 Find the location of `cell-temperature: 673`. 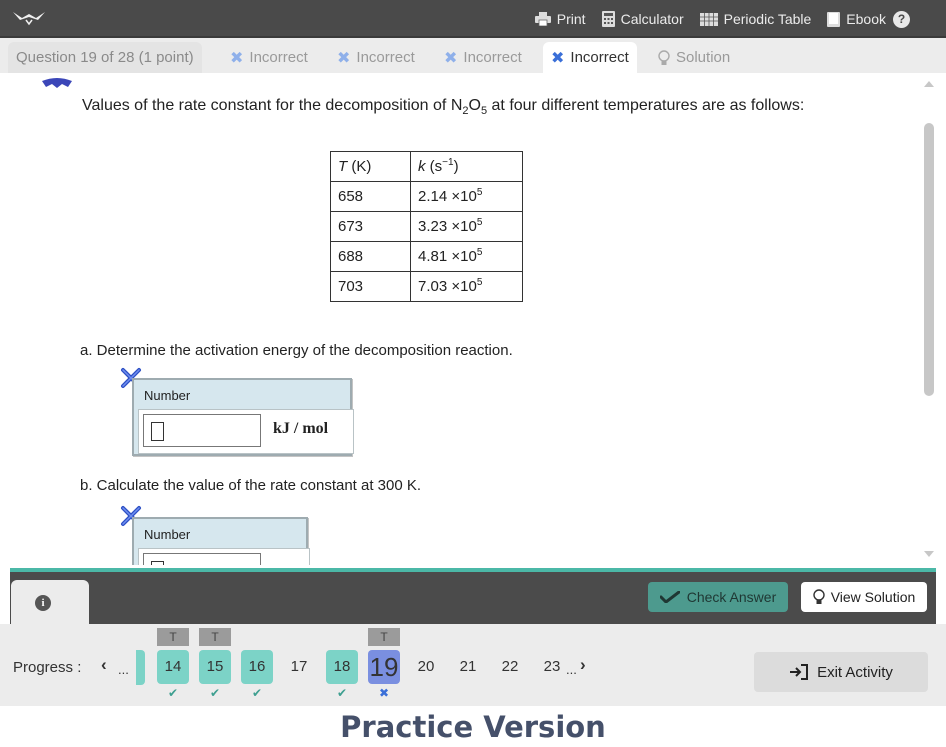

cell-temperature: 673 is located at coordinates (370, 226).